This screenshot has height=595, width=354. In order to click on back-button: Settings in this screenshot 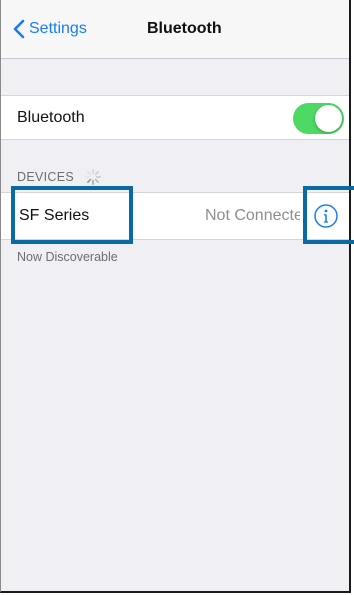, I will do `click(50, 29)`.